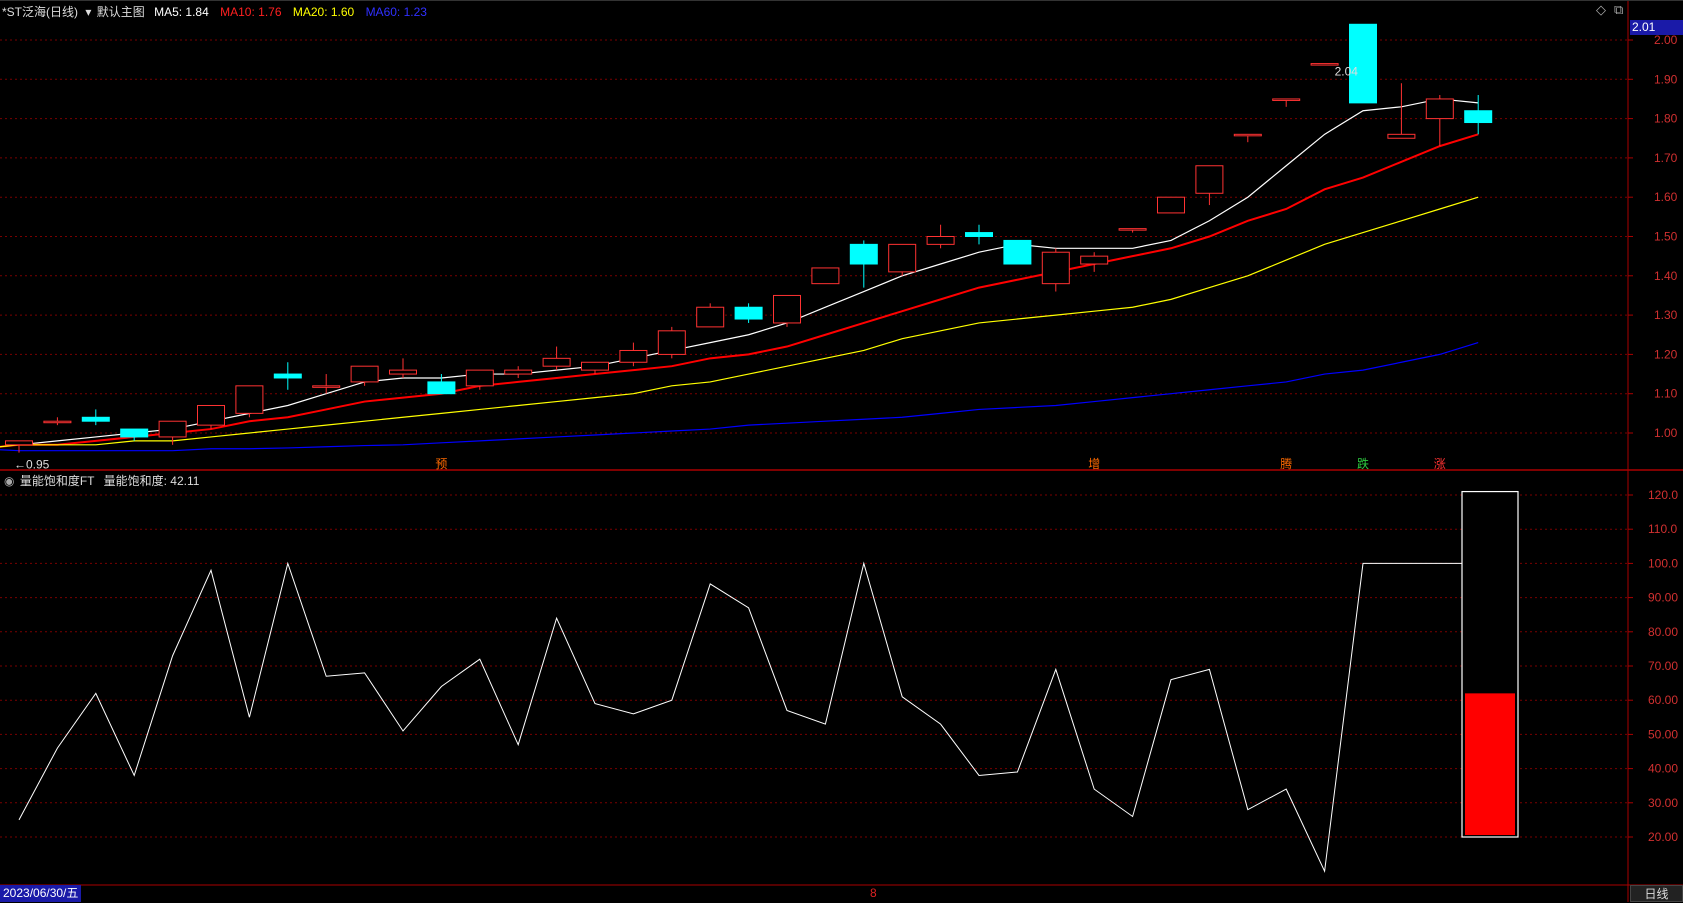  I want to click on restore-window-icon: ⧉, so click(1618, 10).